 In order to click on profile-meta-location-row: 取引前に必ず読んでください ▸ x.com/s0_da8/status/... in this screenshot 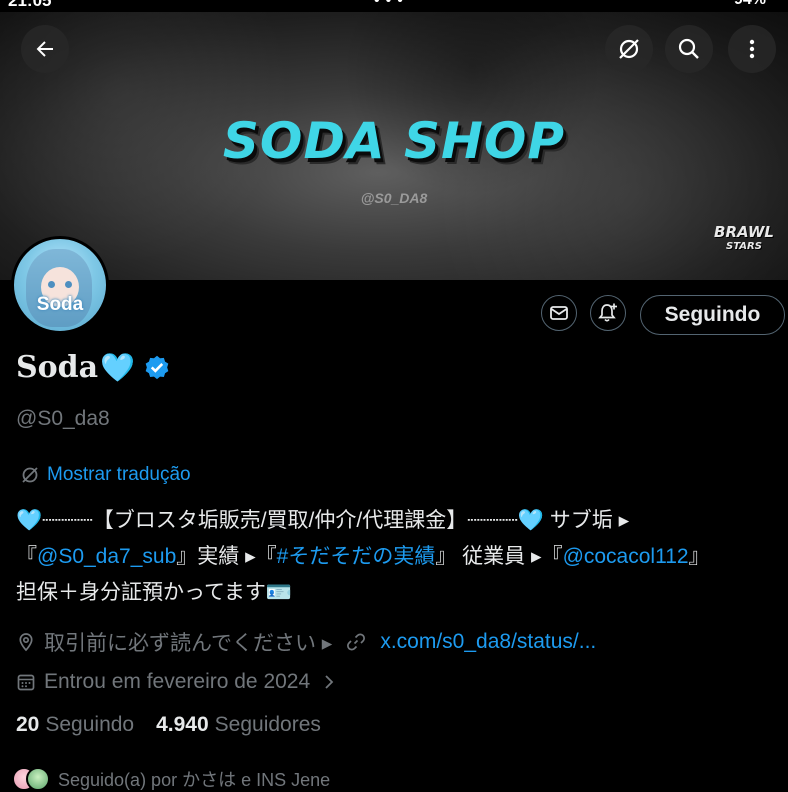, I will do `click(306, 642)`.